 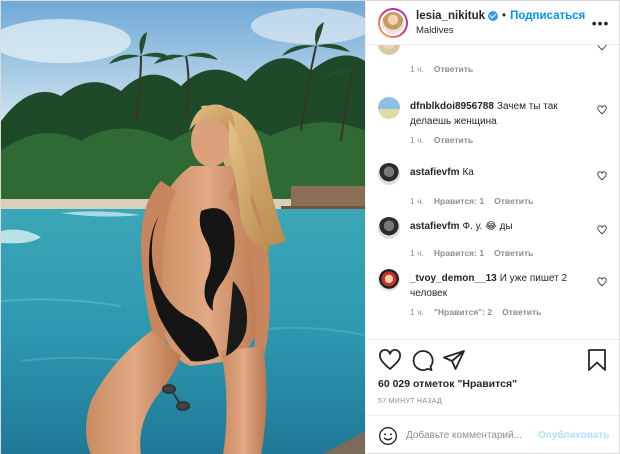 I want to click on add-comment-bar: Опубликовать, so click(x=493, y=434).